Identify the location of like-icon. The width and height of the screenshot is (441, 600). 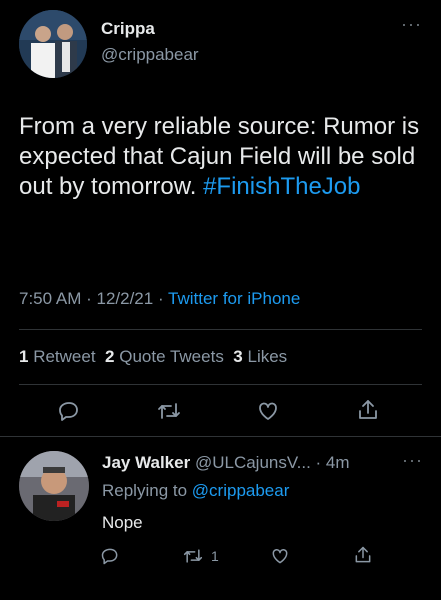
(268, 411).